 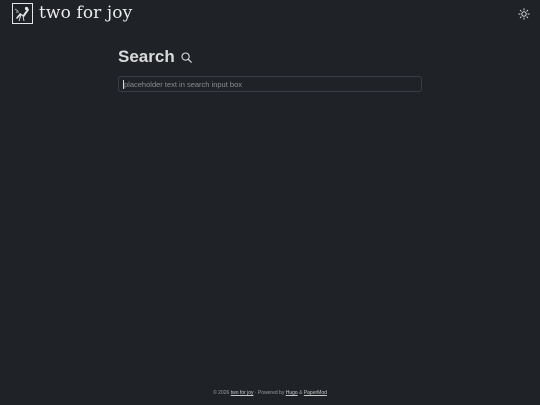 I want to click on page-title: Search, so click(x=270, y=57).